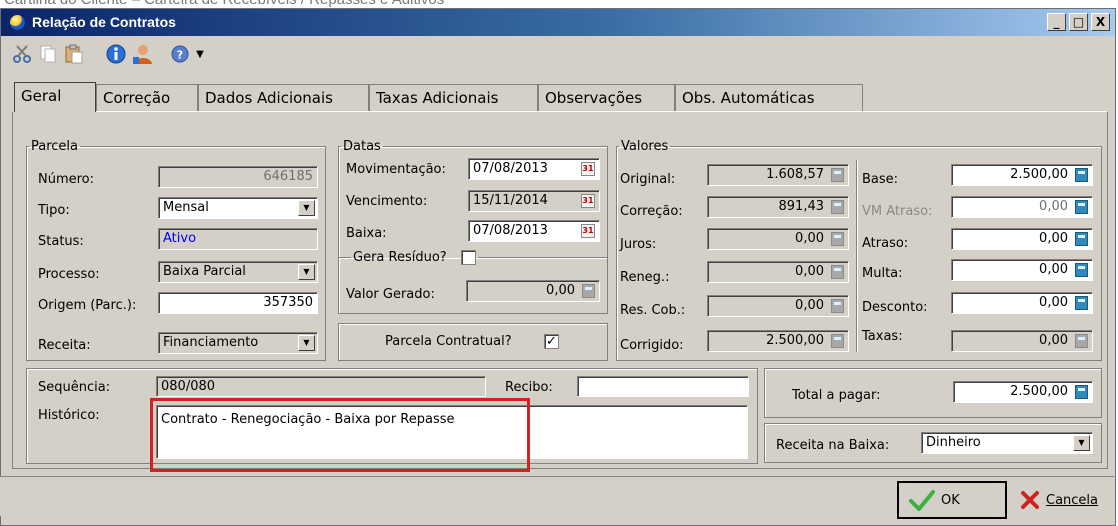 Image resolution: width=1118 pixels, height=526 pixels. I want to click on receita-select: Financiamento ▼, so click(238, 343).